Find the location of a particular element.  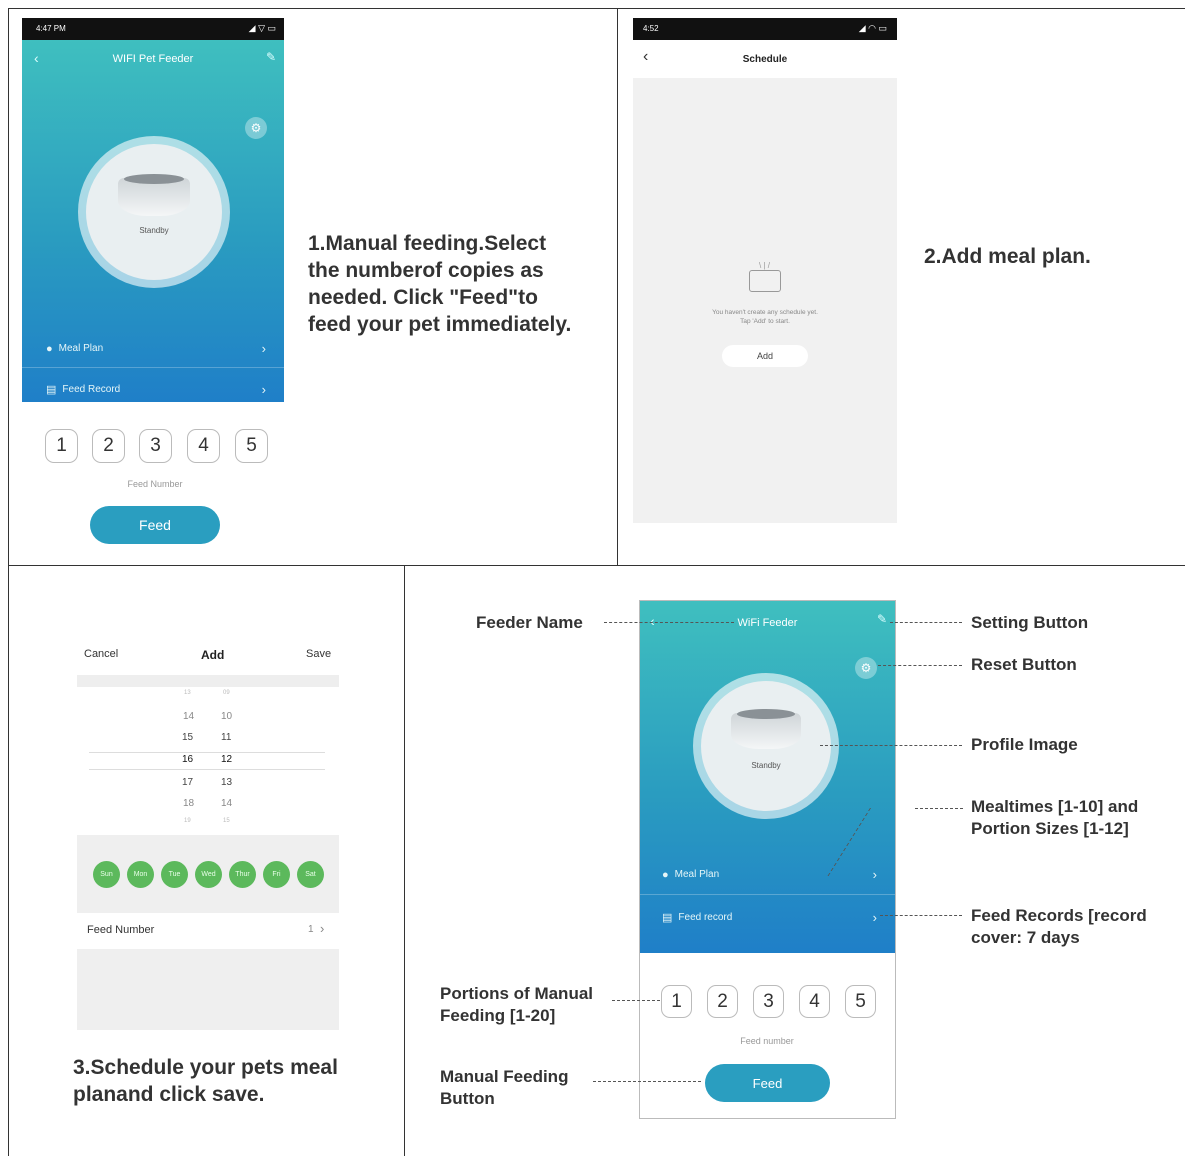

annotation-portions: Portions of Manual Feeding [1-20] is located at coordinates (516, 1005).